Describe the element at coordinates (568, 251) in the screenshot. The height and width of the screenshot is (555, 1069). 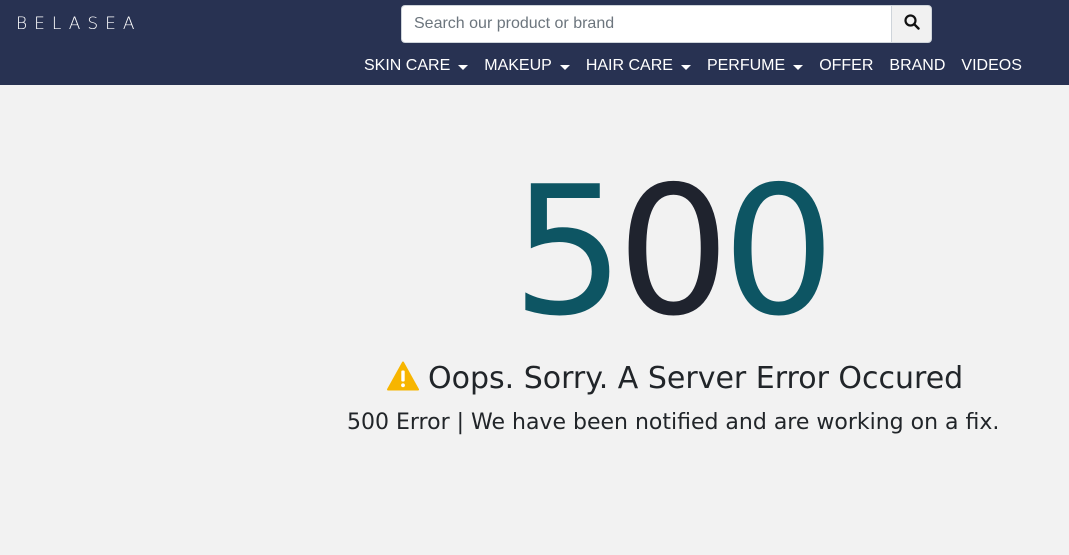
I see `error-code-digit: 5` at that location.